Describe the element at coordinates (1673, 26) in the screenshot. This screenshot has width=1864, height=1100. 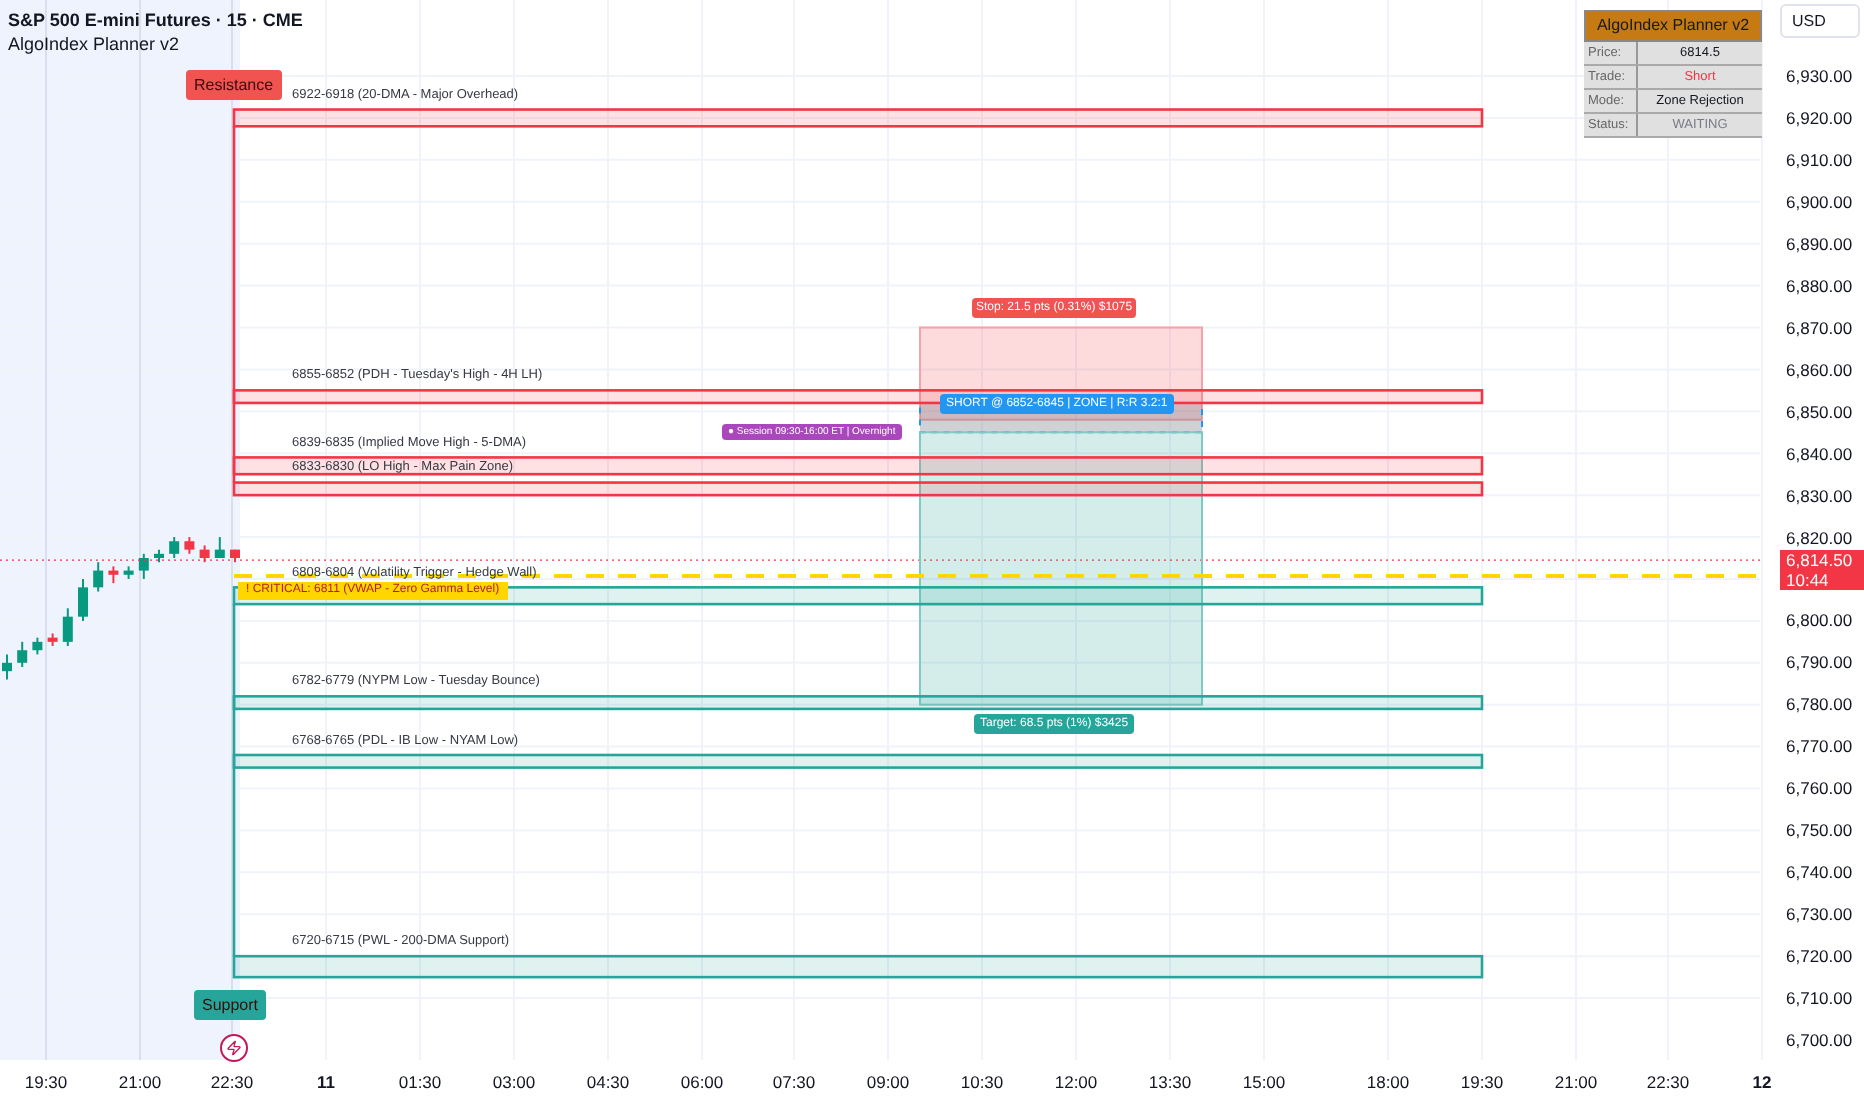
I see `info-table-title: AlgoIndex Planner v2` at that location.